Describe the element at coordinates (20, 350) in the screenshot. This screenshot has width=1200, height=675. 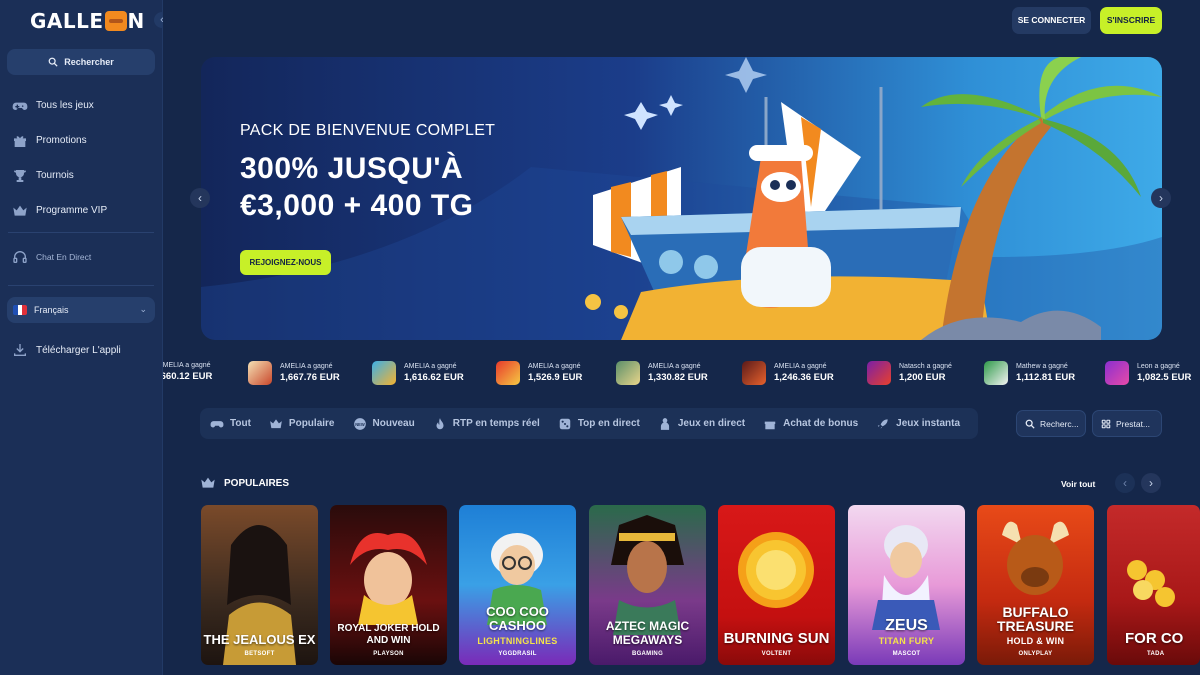
I see `download-icon` at that location.